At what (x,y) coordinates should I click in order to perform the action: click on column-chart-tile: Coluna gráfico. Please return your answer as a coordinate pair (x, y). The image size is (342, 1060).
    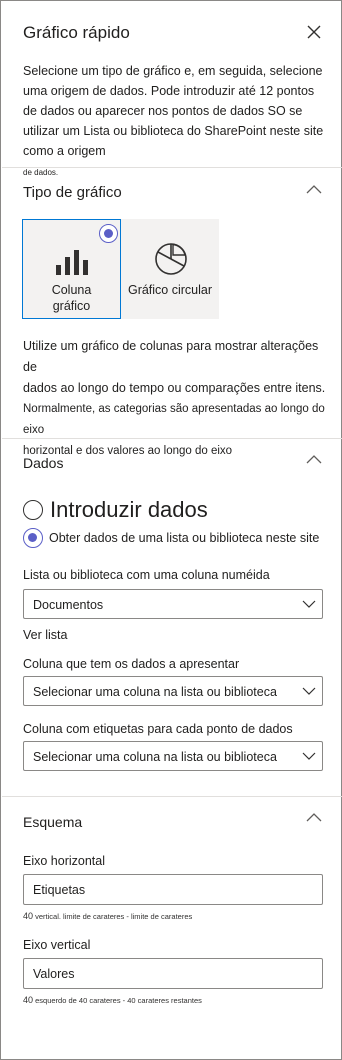
    Looking at the image, I should click on (71, 269).